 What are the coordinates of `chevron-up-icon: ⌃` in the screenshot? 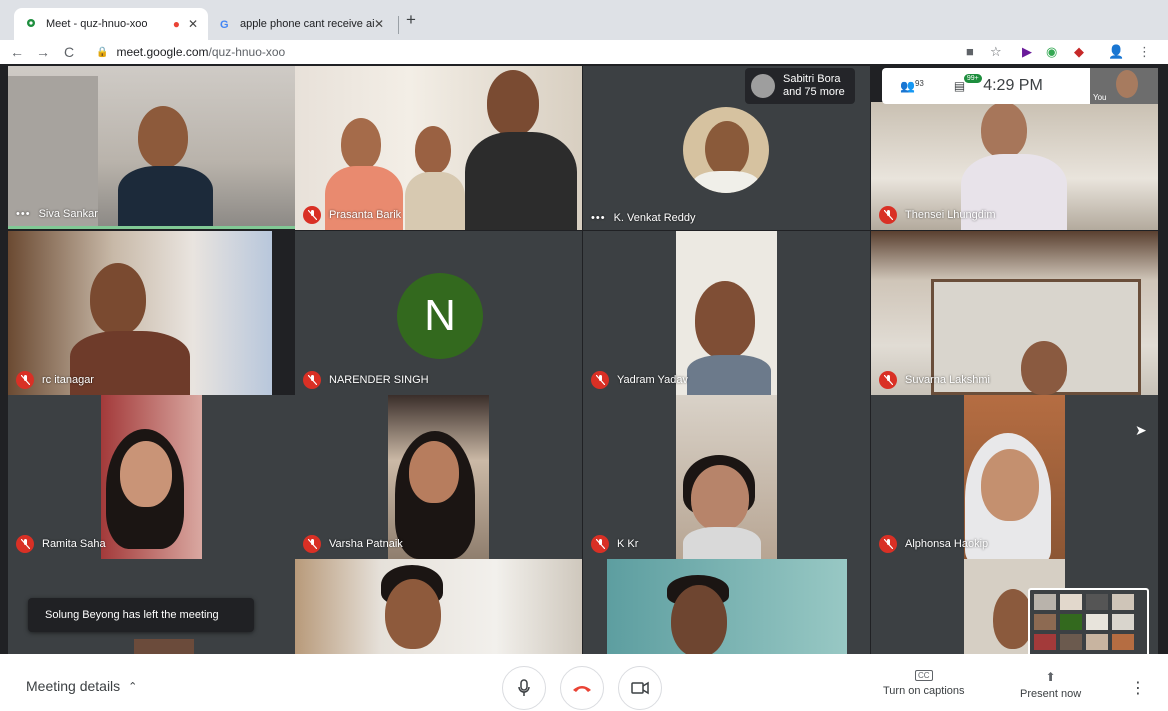 It's located at (133, 686).